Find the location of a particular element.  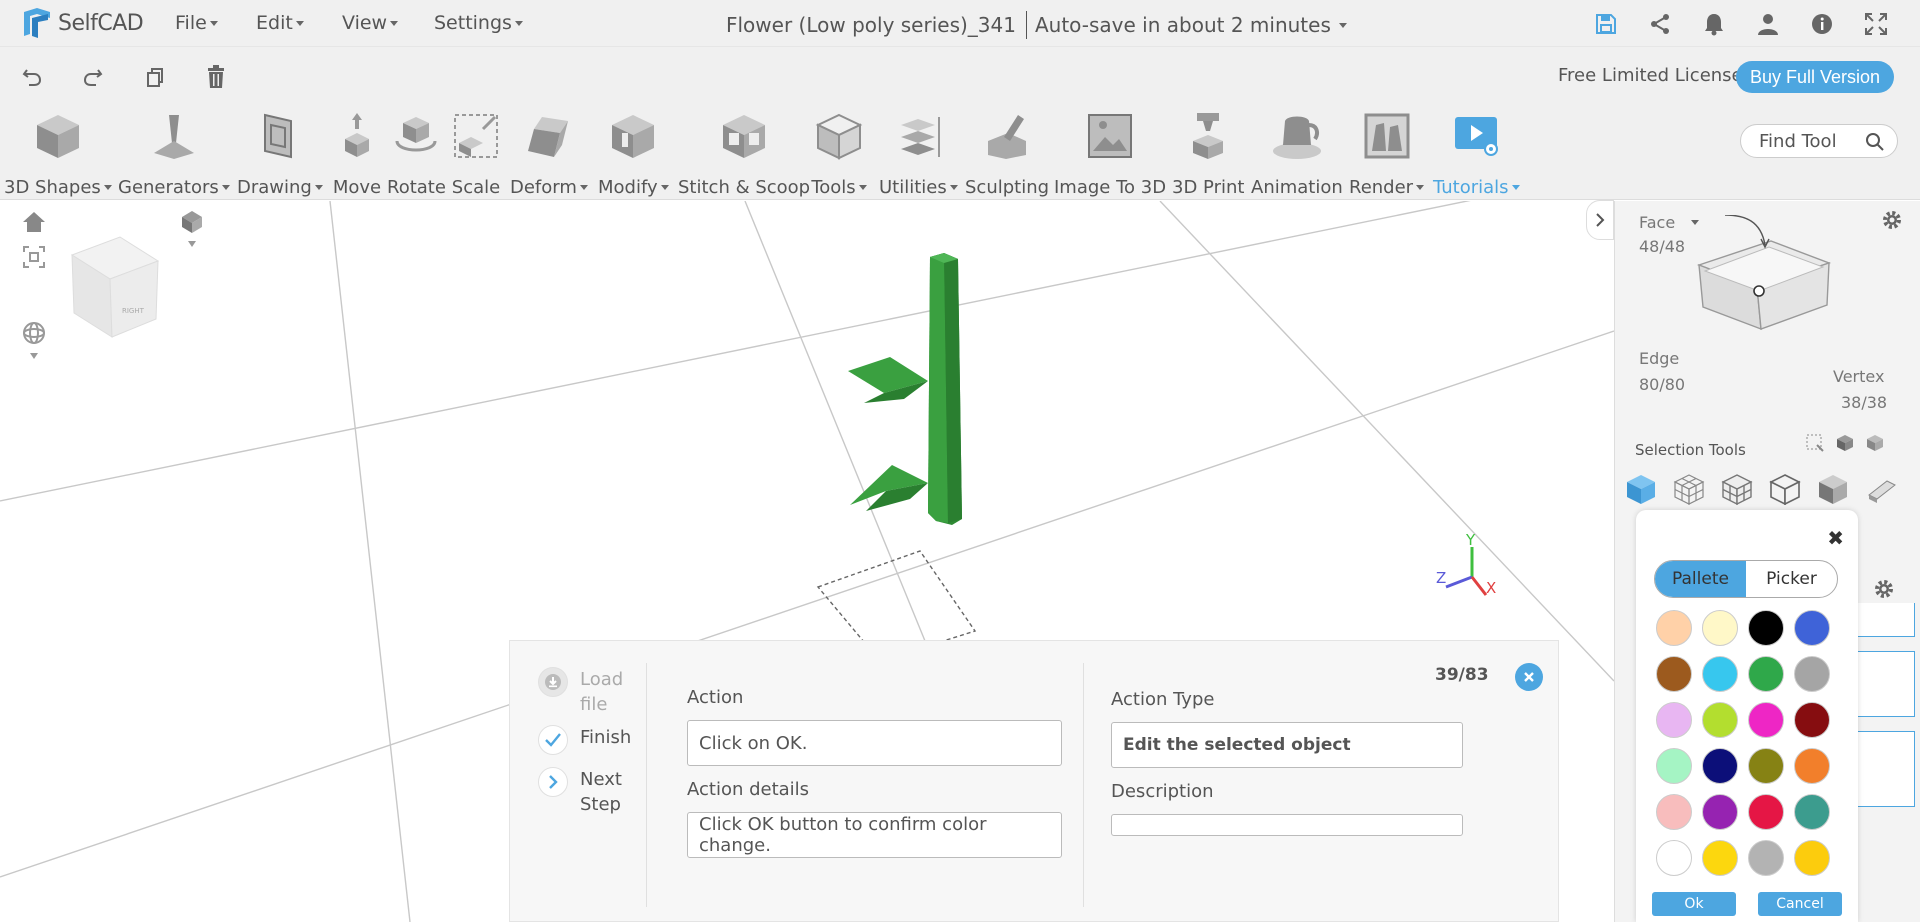

info-icon is located at coordinates (1822, 24).